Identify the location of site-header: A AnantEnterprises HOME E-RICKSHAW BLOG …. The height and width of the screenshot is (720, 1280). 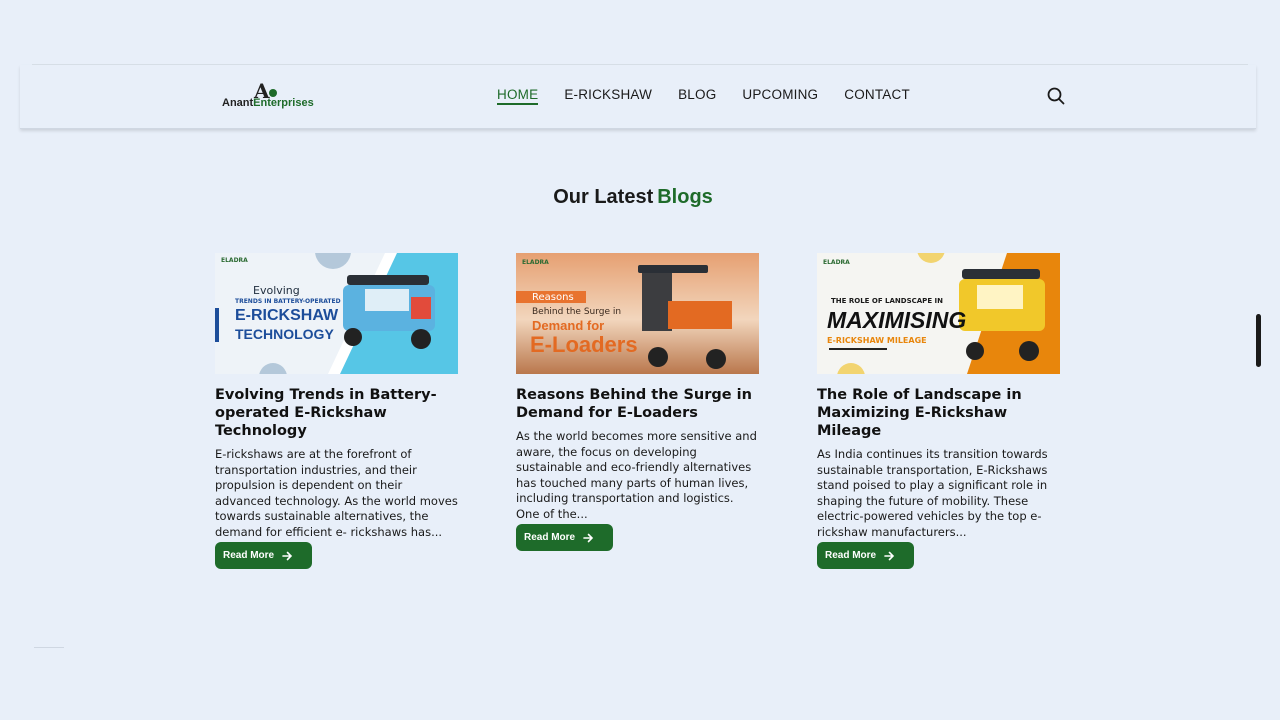
(638, 97).